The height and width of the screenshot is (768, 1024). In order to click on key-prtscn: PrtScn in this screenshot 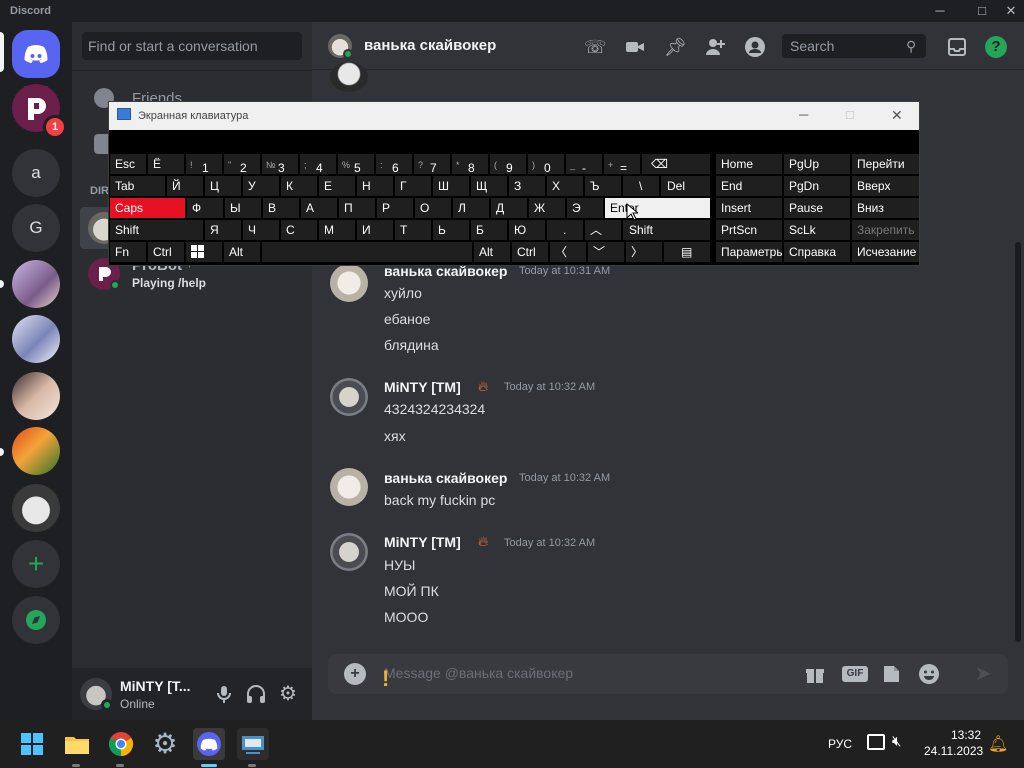, I will do `click(749, 230)`.